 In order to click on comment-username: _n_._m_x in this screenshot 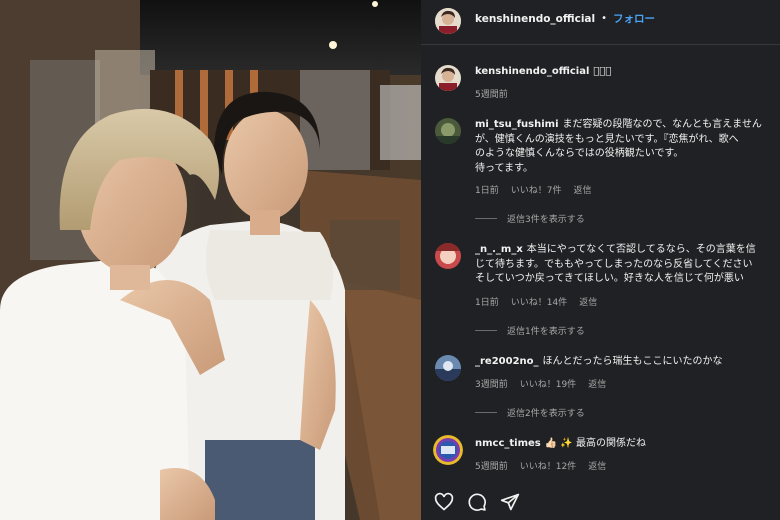, I will do `click(499, 249)`.